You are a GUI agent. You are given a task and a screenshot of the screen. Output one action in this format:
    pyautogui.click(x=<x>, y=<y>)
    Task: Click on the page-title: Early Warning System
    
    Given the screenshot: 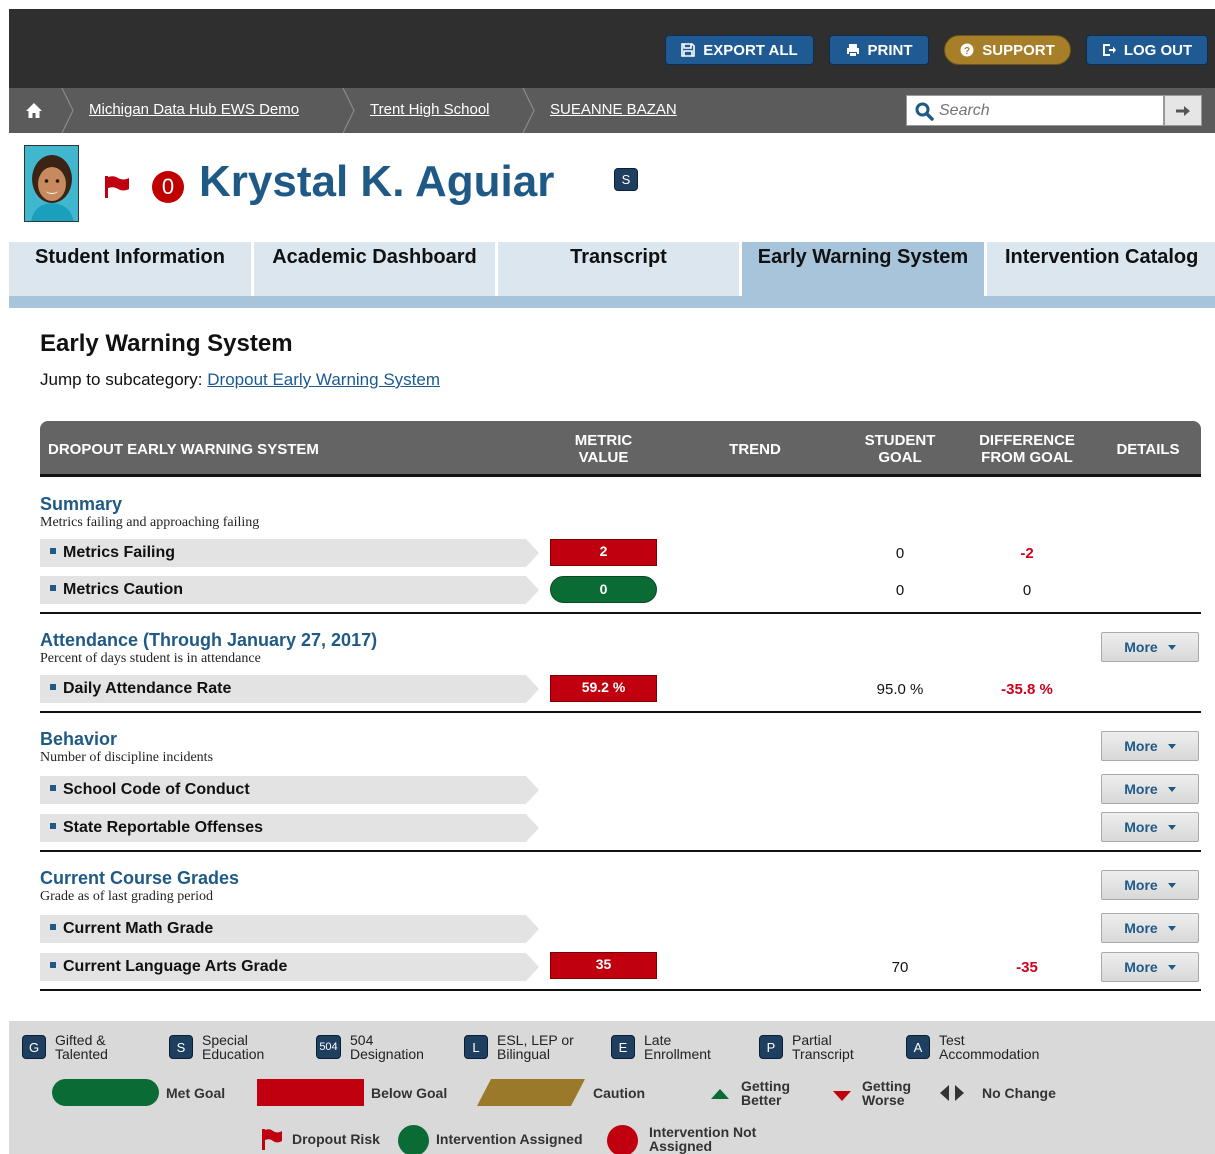 What is the action you would take?
    pyautogui.click(x=166, y=343)
    